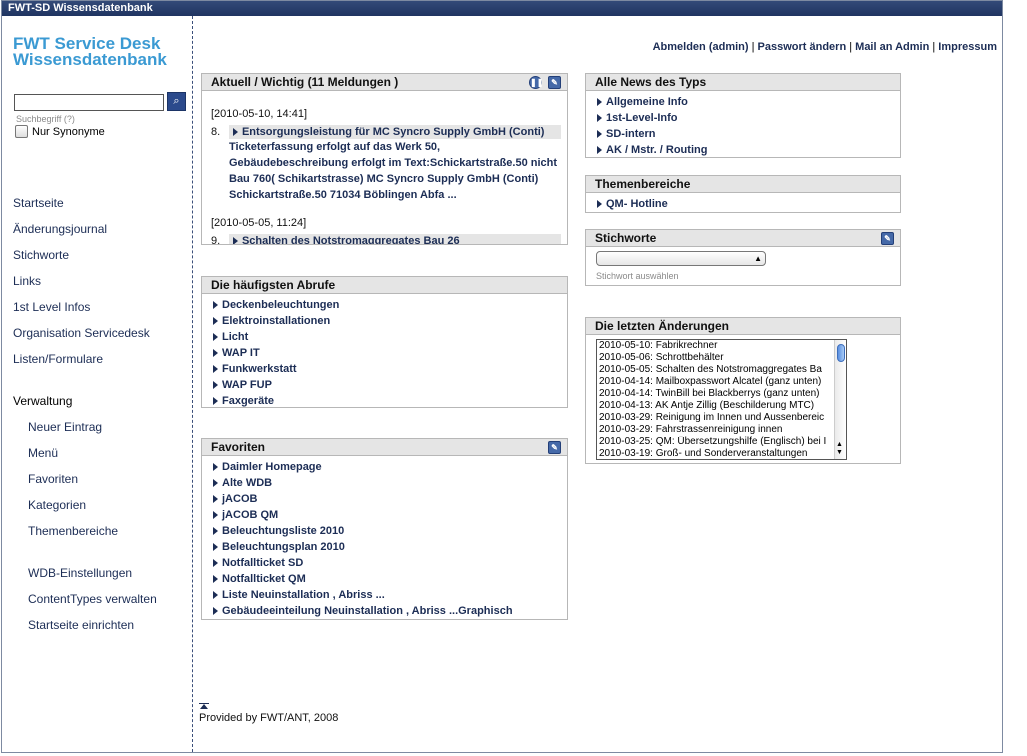 The height and width of the screenshot is (756, 1027). I want to click on nav-1st-level-infos: 1st Level Infos, so click(51, 307).